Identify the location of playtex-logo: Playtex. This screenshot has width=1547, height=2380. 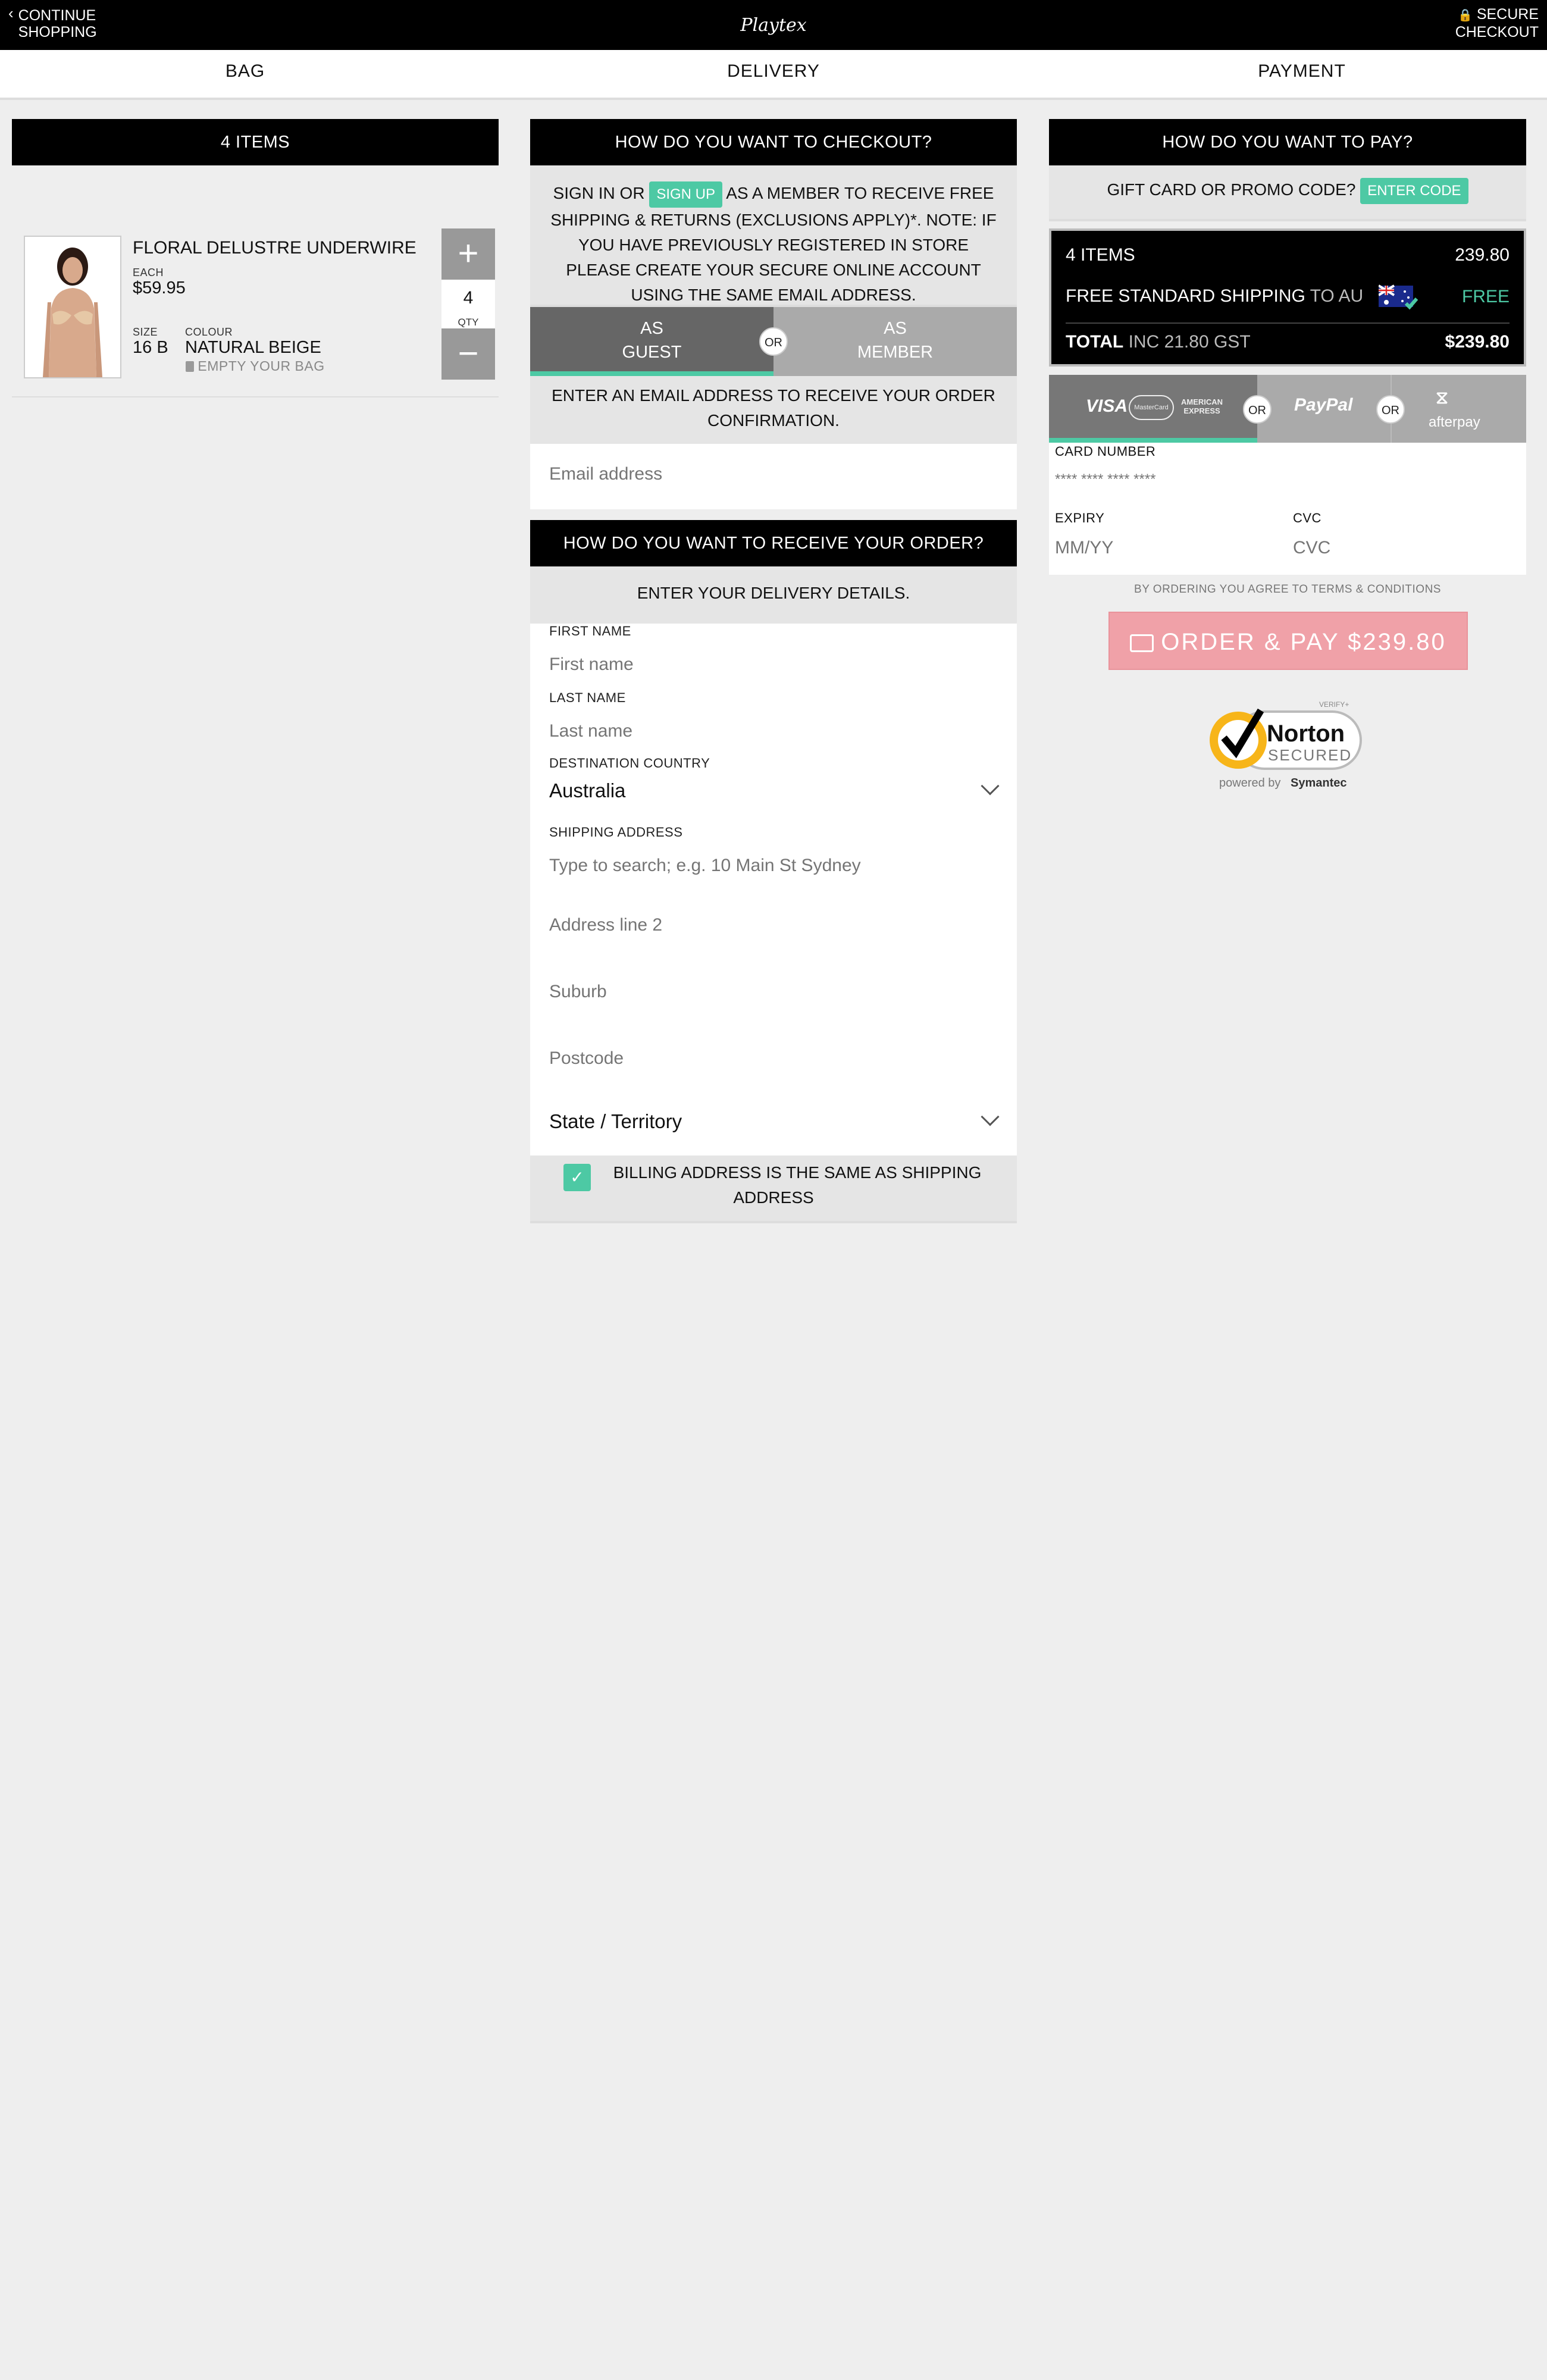
(773, 25).